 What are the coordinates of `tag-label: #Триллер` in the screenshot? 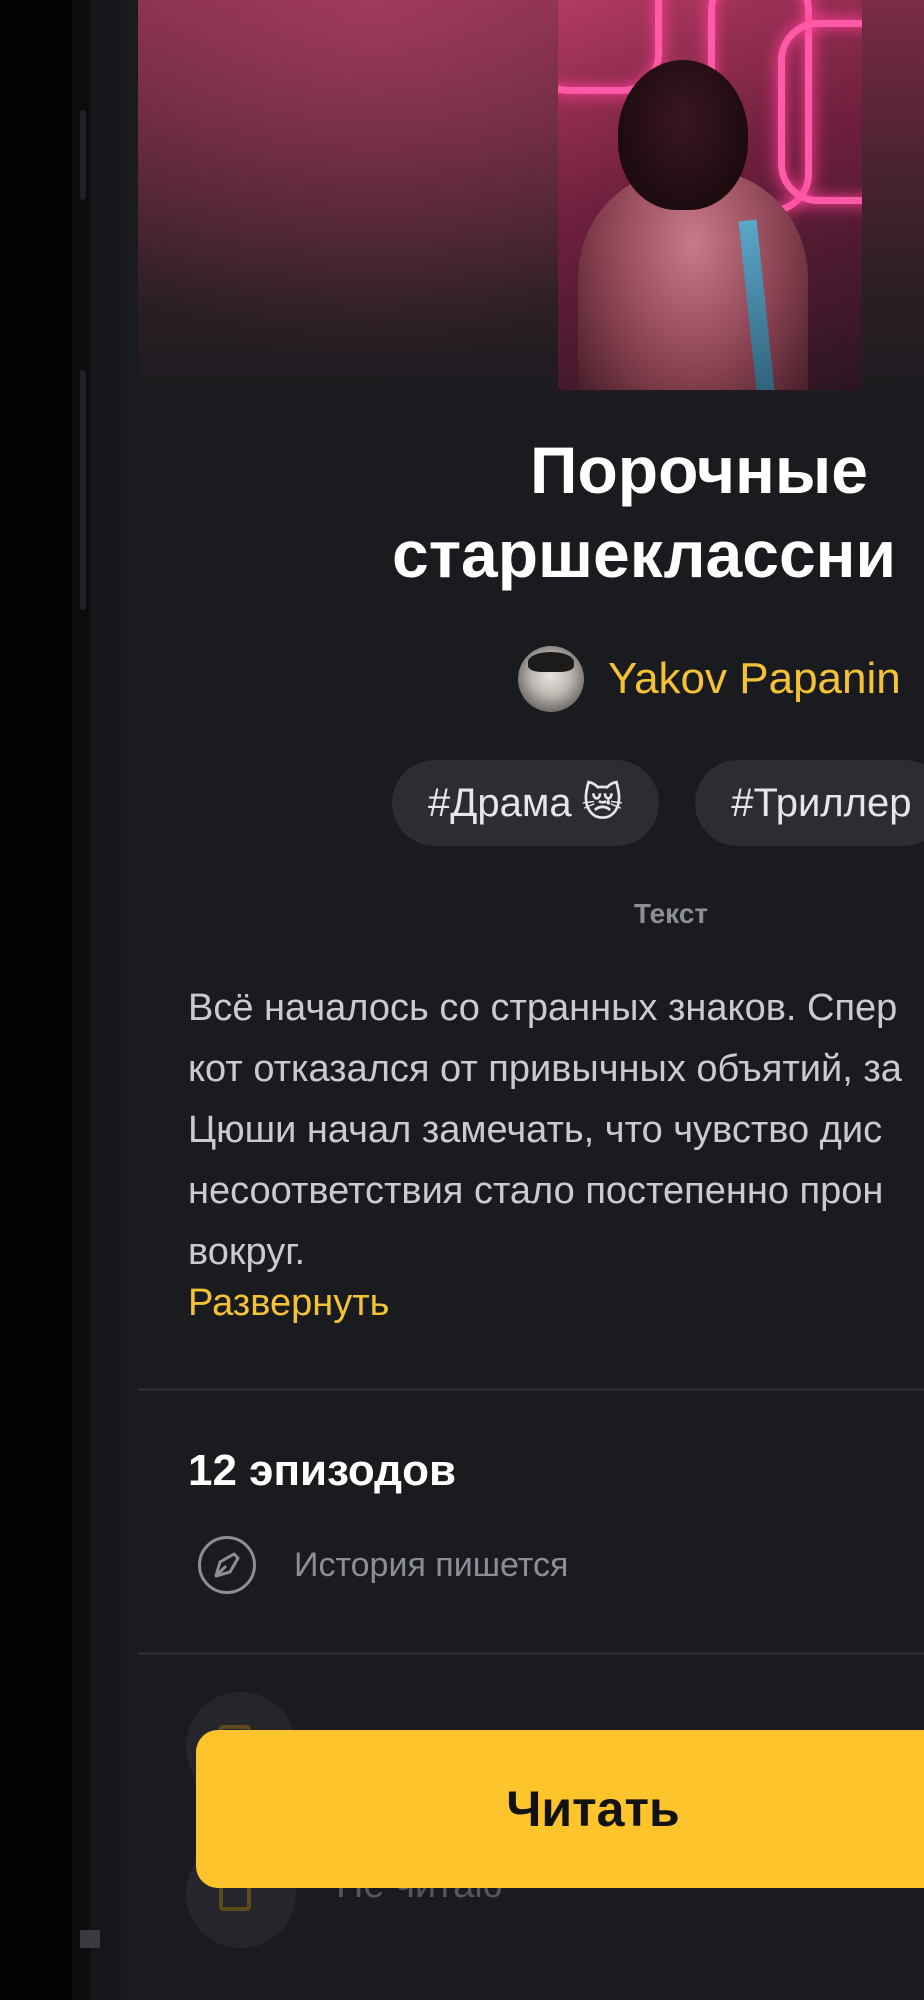 It's located at (821, 802).